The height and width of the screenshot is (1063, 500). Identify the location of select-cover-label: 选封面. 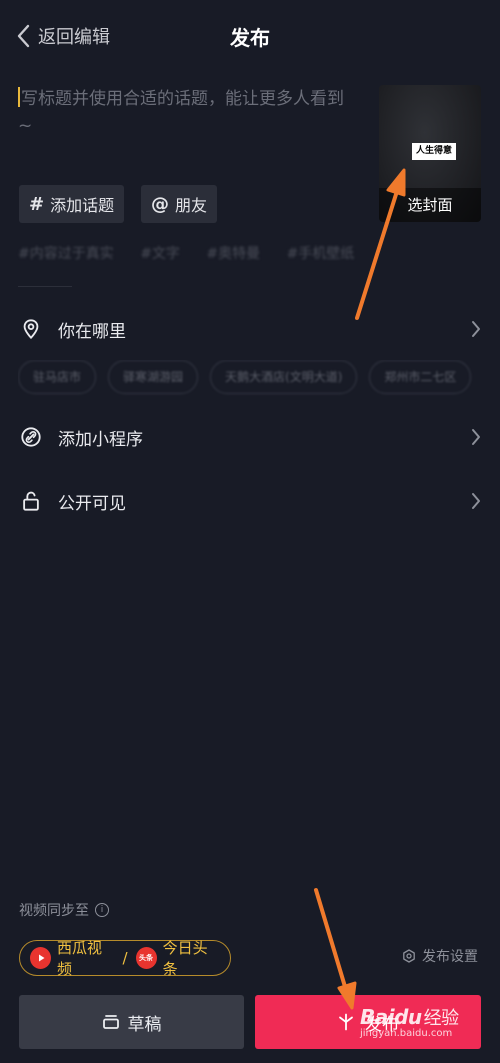
(430, 205).